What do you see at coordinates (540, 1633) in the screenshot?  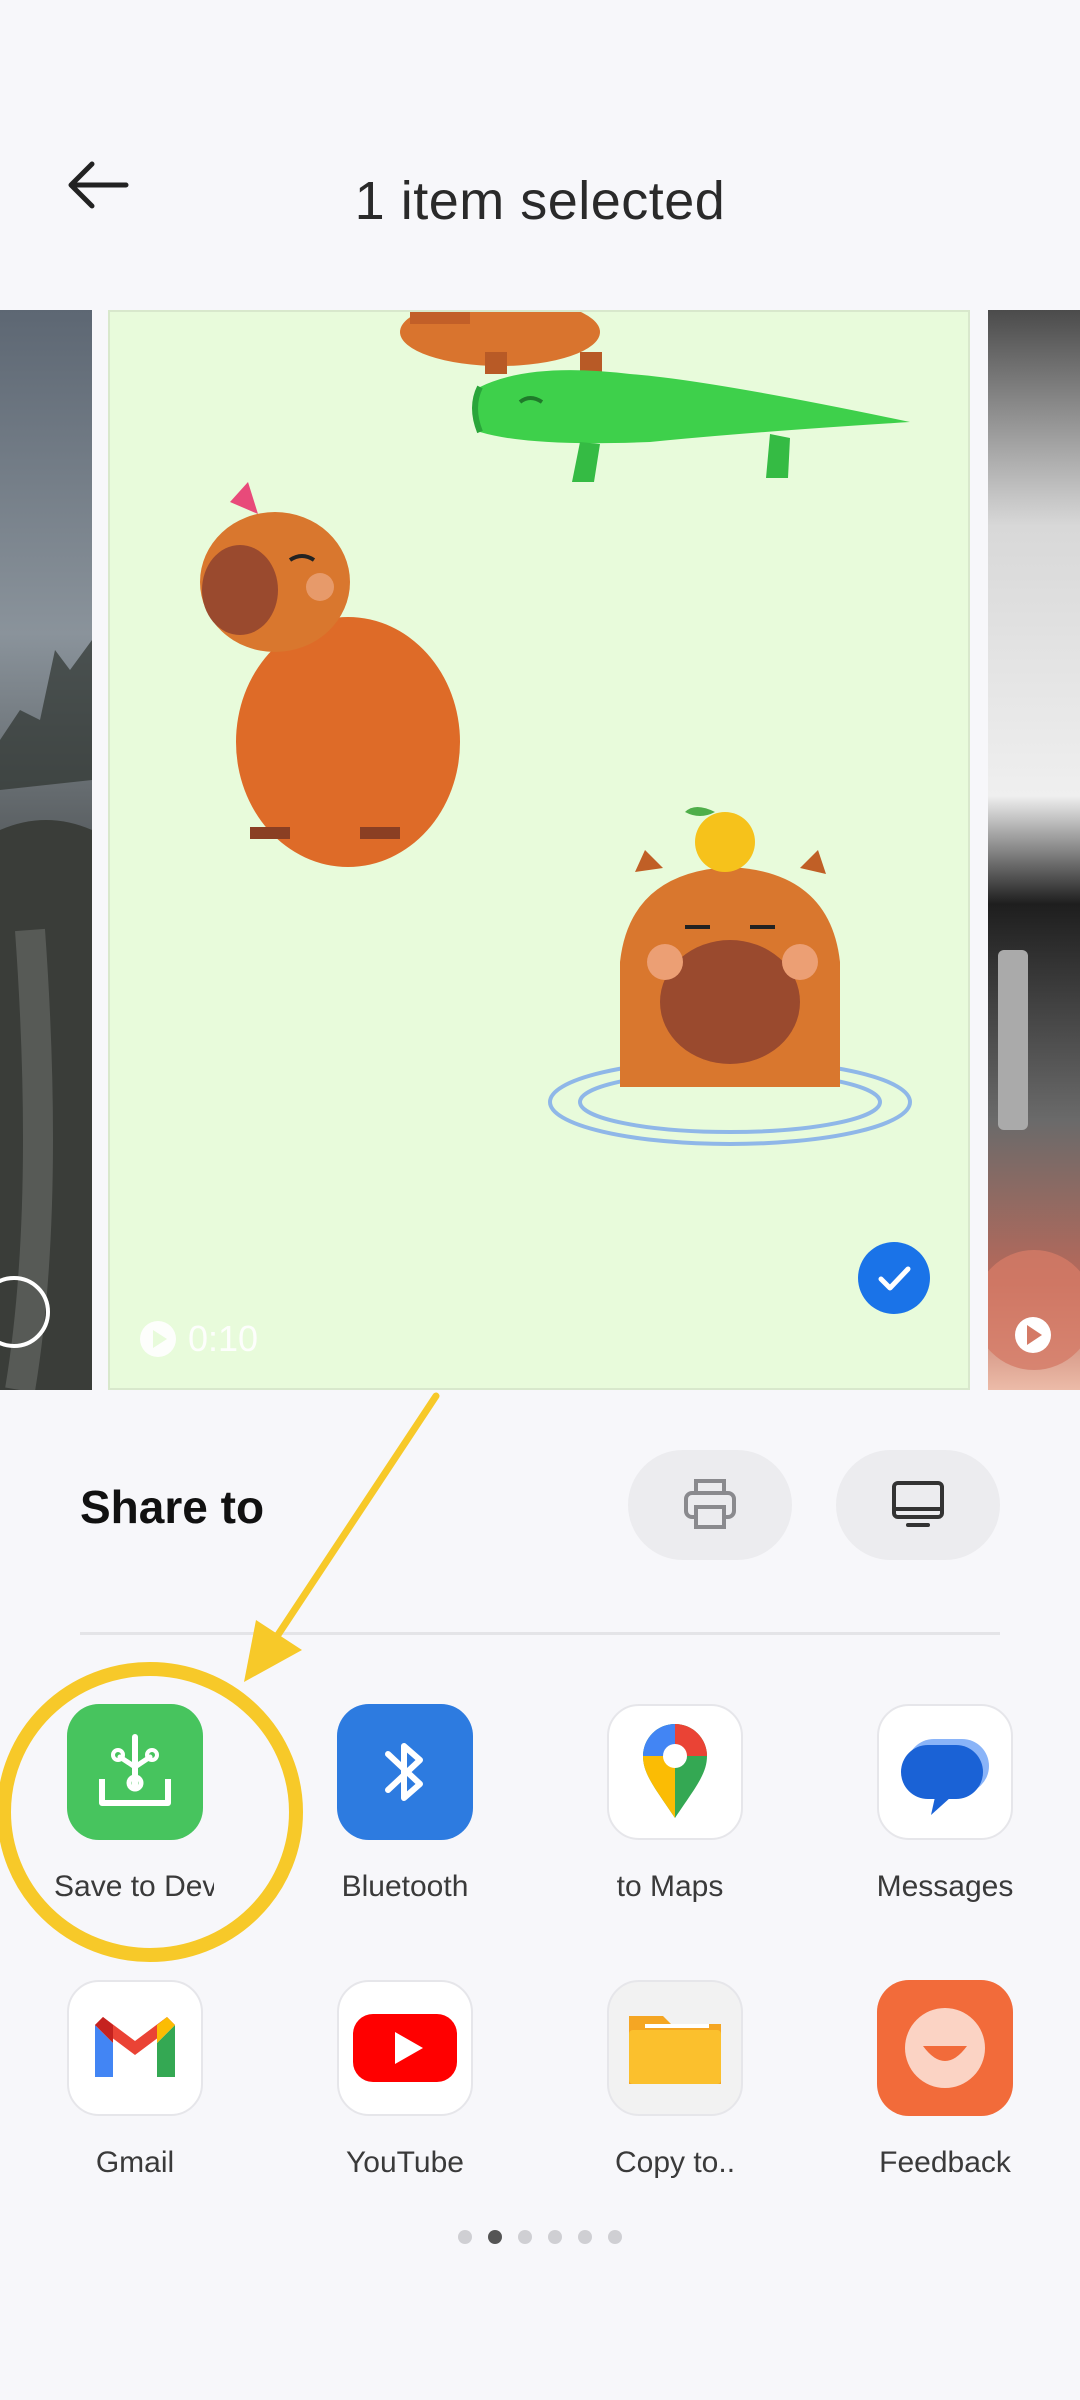 I see `divider` at bounding box center [540, 1633].